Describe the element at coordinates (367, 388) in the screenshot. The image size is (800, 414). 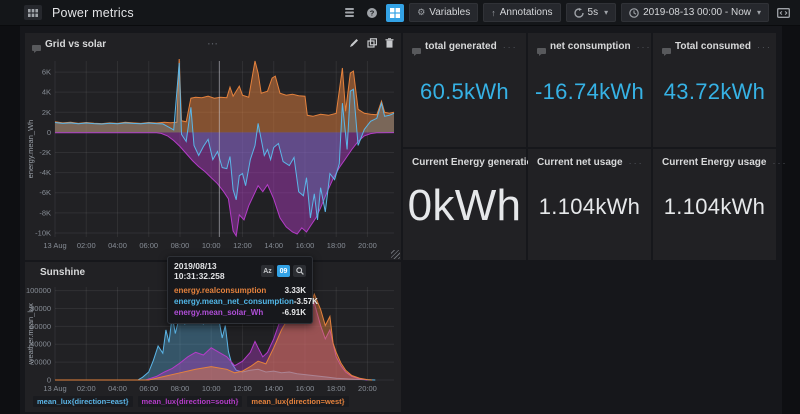
I see `svg-text: 20:00` at that location.